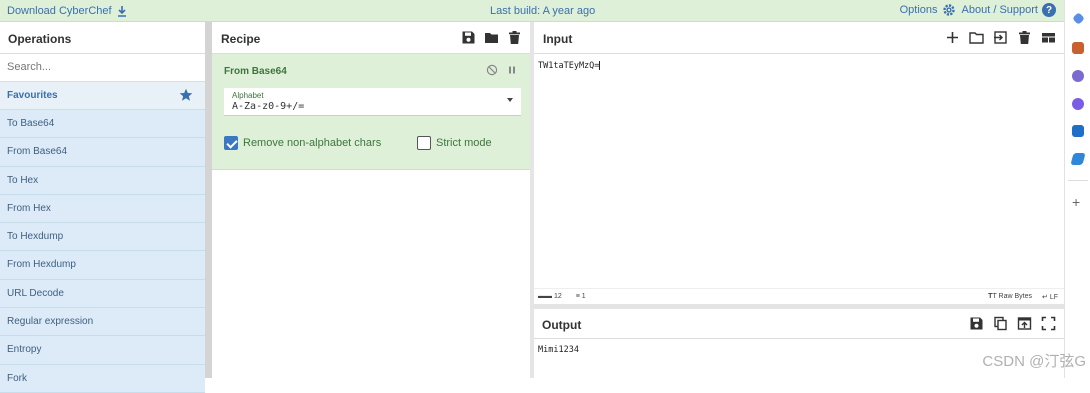 Image resolution: width=1090 pixels, height=393 pixels. I want to click on alphabet-value: A-Za-z0-9+/=, so click(268, 106).